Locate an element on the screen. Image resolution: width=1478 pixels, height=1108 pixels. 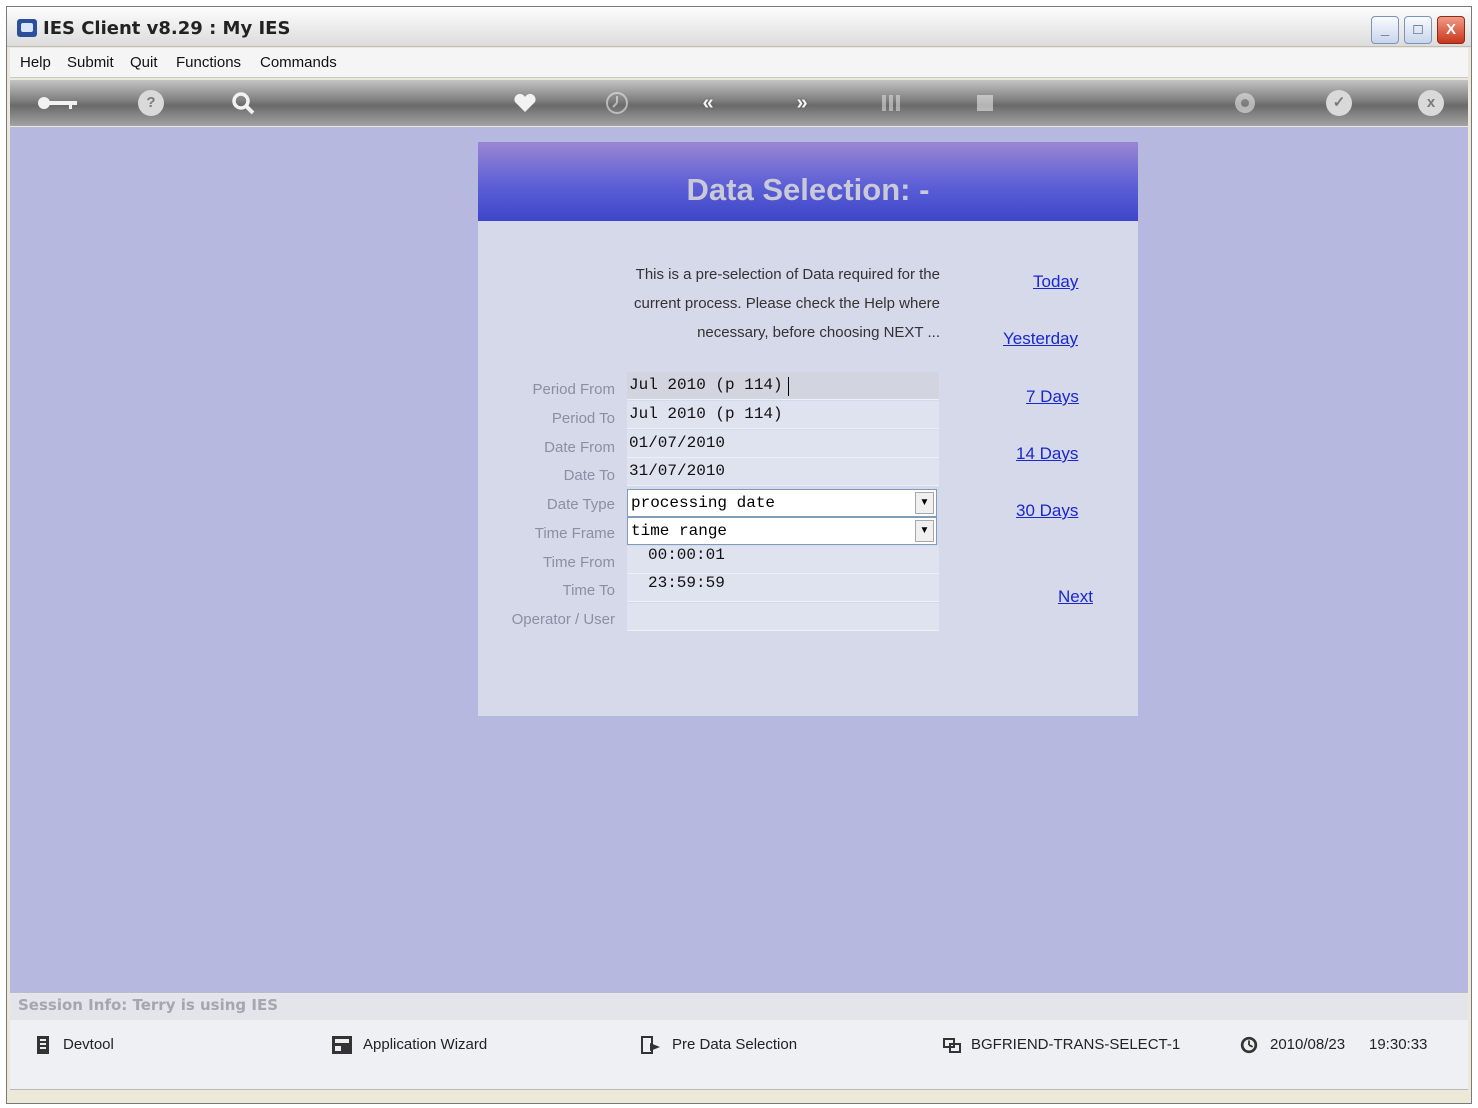
time-from-field: 00:00:01 is located at coordinates (783, 560).